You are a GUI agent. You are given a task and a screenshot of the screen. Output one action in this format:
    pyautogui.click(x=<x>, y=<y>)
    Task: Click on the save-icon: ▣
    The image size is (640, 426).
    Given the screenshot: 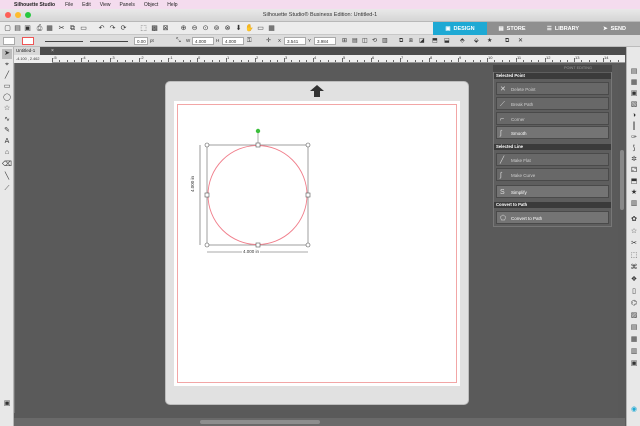 What is the action you would take?
    pyautogui.click(x=27, y=28)
    